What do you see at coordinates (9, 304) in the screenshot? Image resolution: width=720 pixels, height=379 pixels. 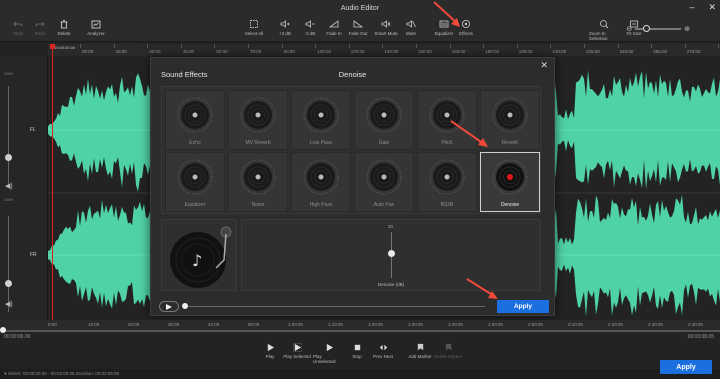 I see `fr-speaker-icon: ◀)` at bounding box center [9, 304].